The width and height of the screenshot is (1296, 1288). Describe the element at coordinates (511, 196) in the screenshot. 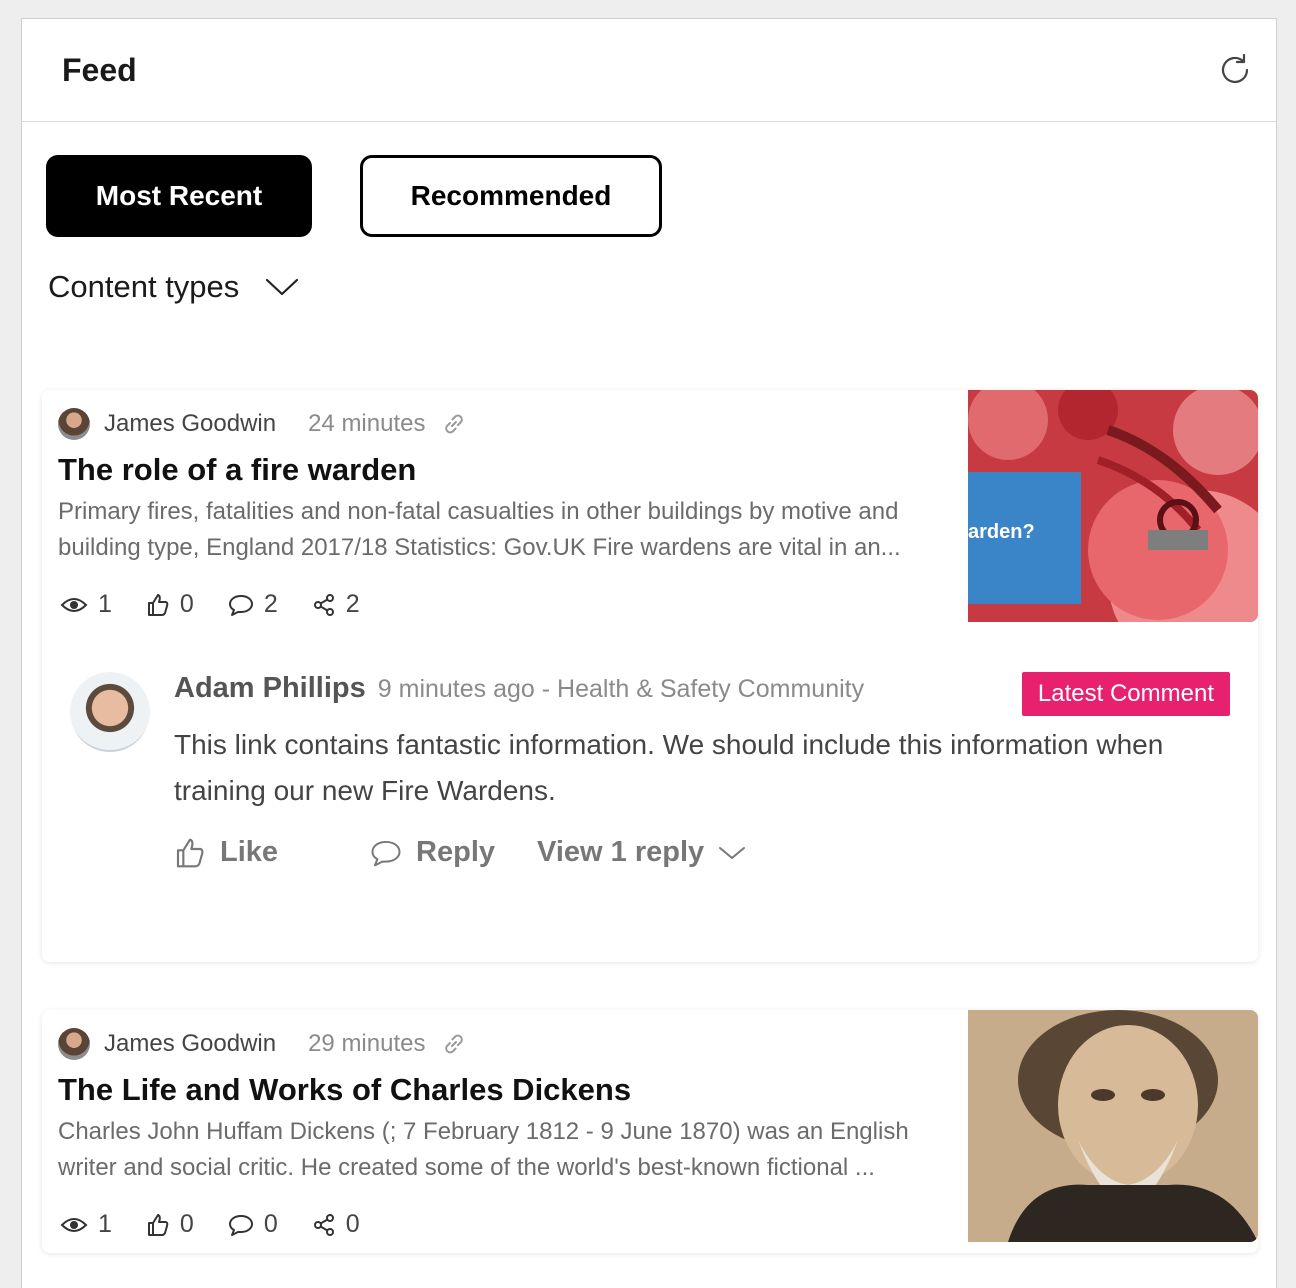

I see `tab-recommended: Recommended` at that location.